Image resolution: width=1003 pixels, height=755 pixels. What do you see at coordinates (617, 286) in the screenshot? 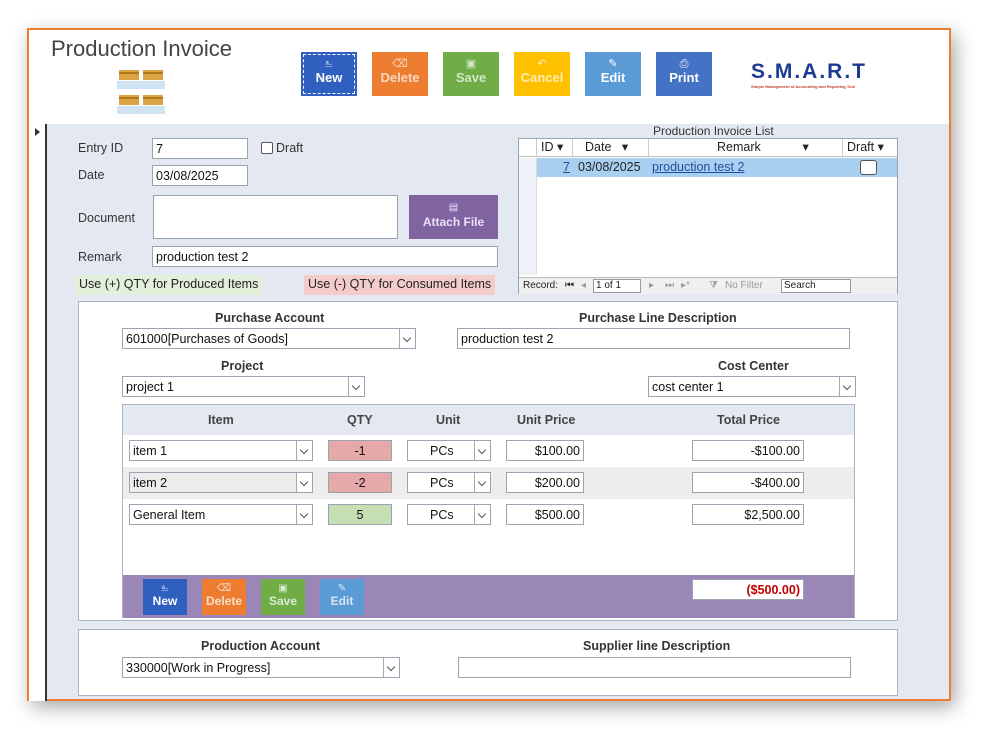
I see `record-position: 1 of 1` at bounding box center [617, 286].